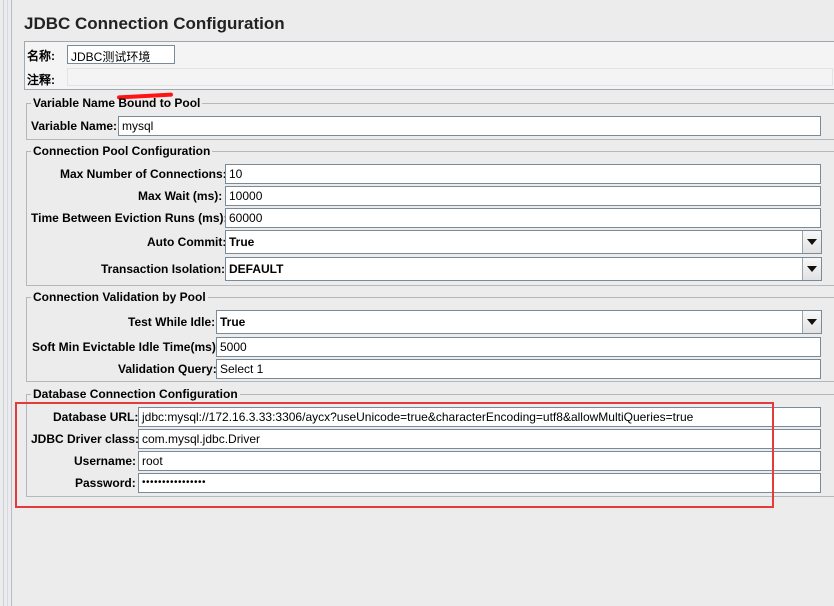 The width and height of the screenshot is (834, 606). Describe the element at coordinates (523, 218) in the screenshot. I see `eviction-field: 60000` at that location.